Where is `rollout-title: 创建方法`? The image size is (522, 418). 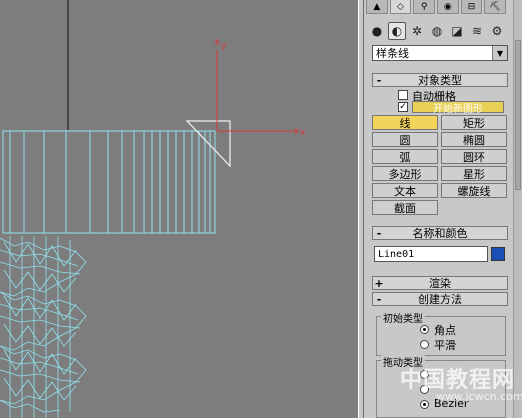 rollout-title: 创建方法 is located at coordinates (440, 299).